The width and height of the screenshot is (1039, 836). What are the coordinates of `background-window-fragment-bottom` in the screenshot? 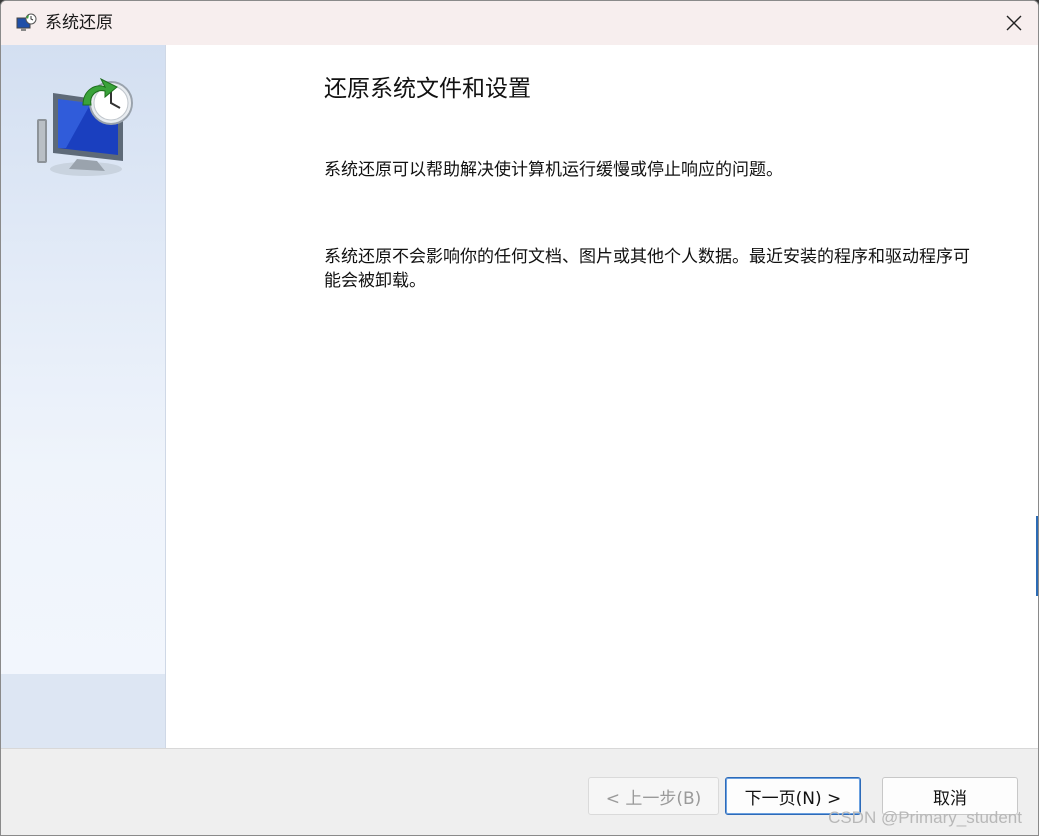 It's located at (350, 831).